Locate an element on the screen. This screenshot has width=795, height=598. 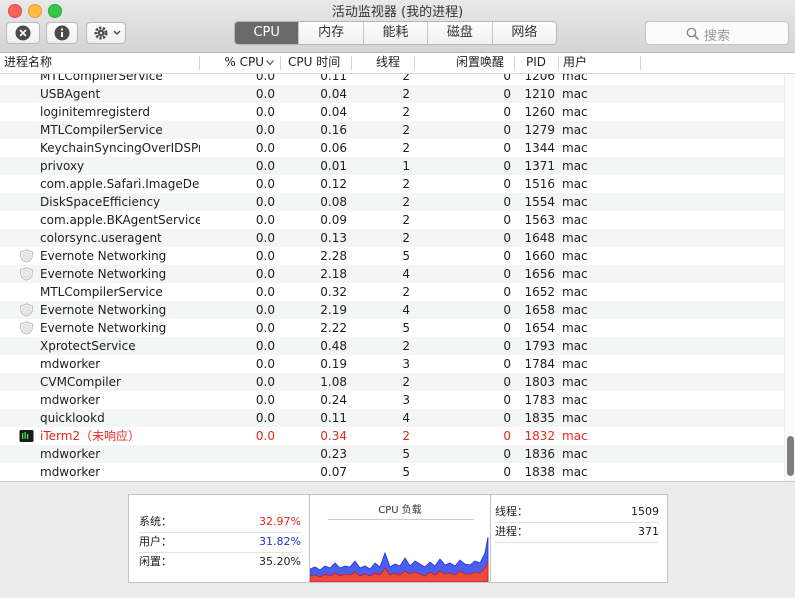
view-tabs: CPU 内存 能耗 磁盘 网络 is located at coordinates (395, 33).